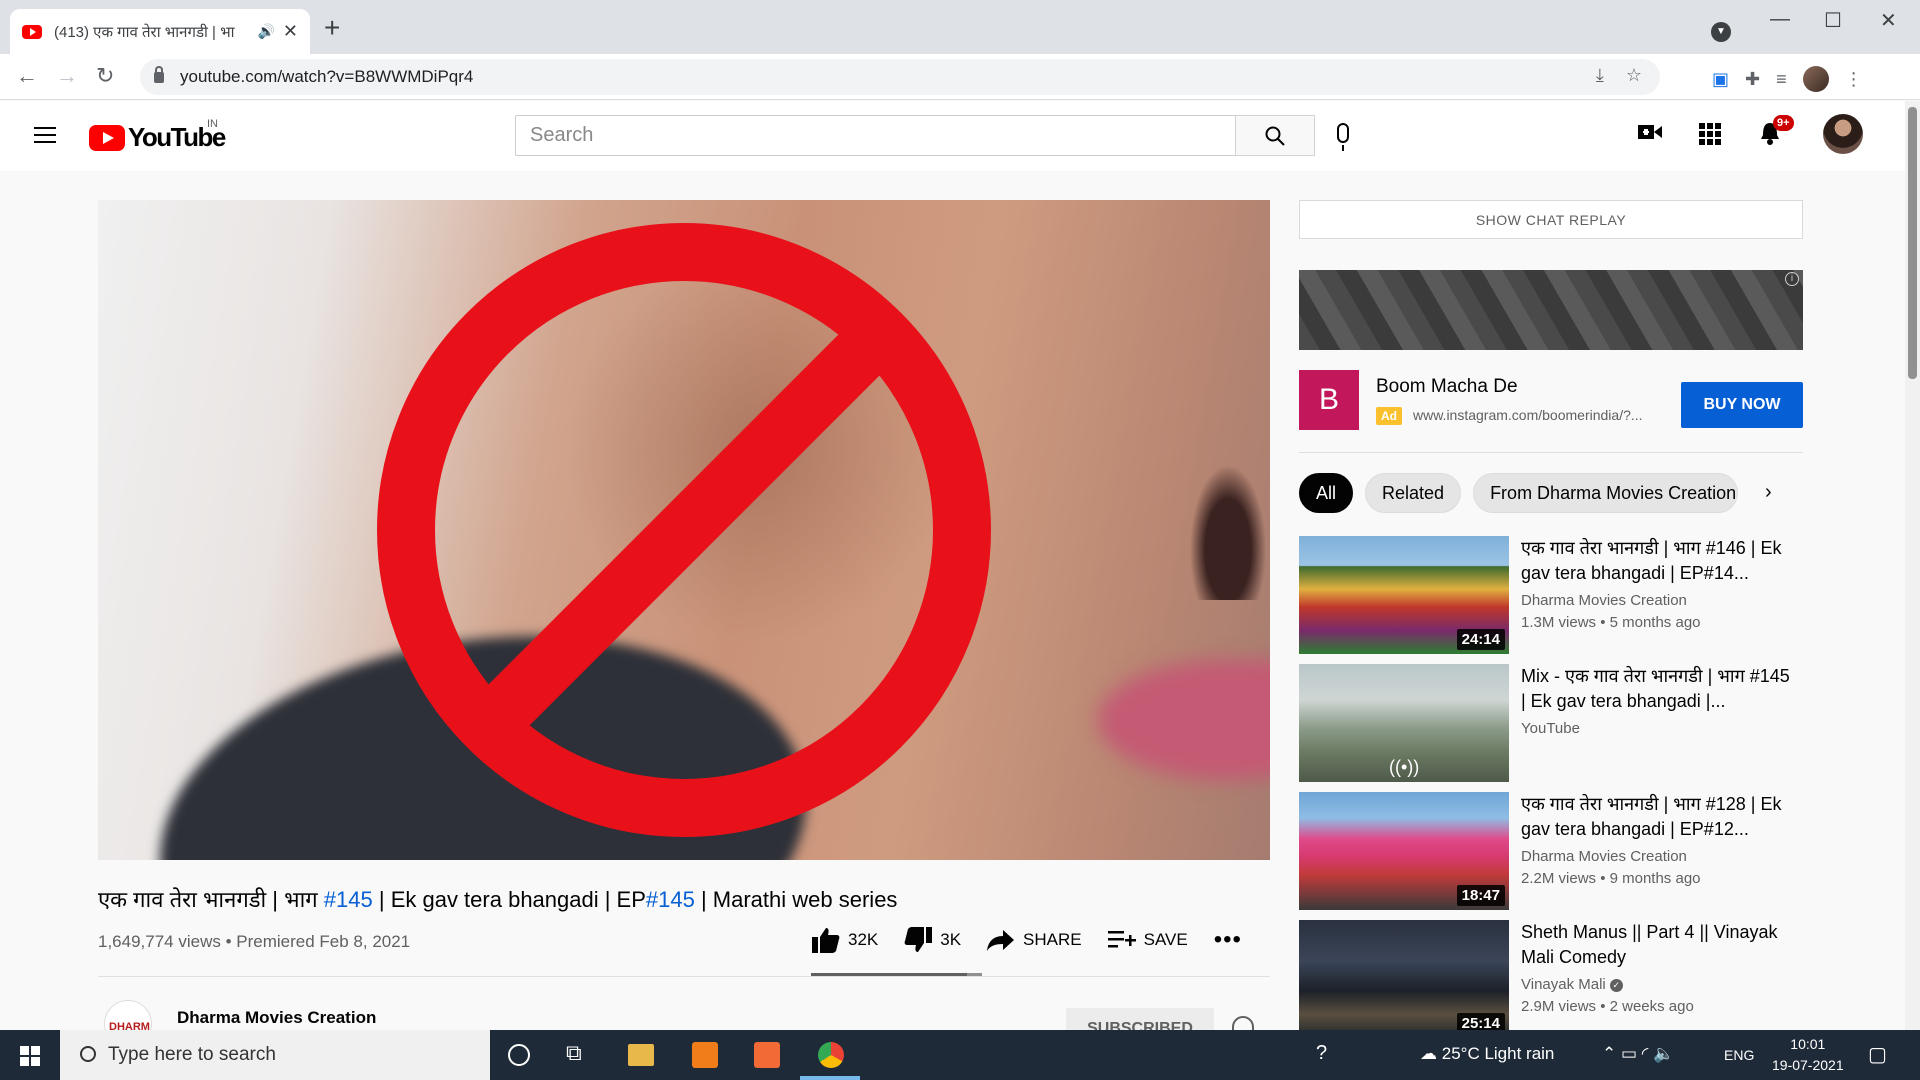 The height and width of the screenshot is (1080, 1920). What do you see at coordinates (1121, 939) in the screenshot?
I see `playlist-add-icon` at bounding box center [1121, 939].